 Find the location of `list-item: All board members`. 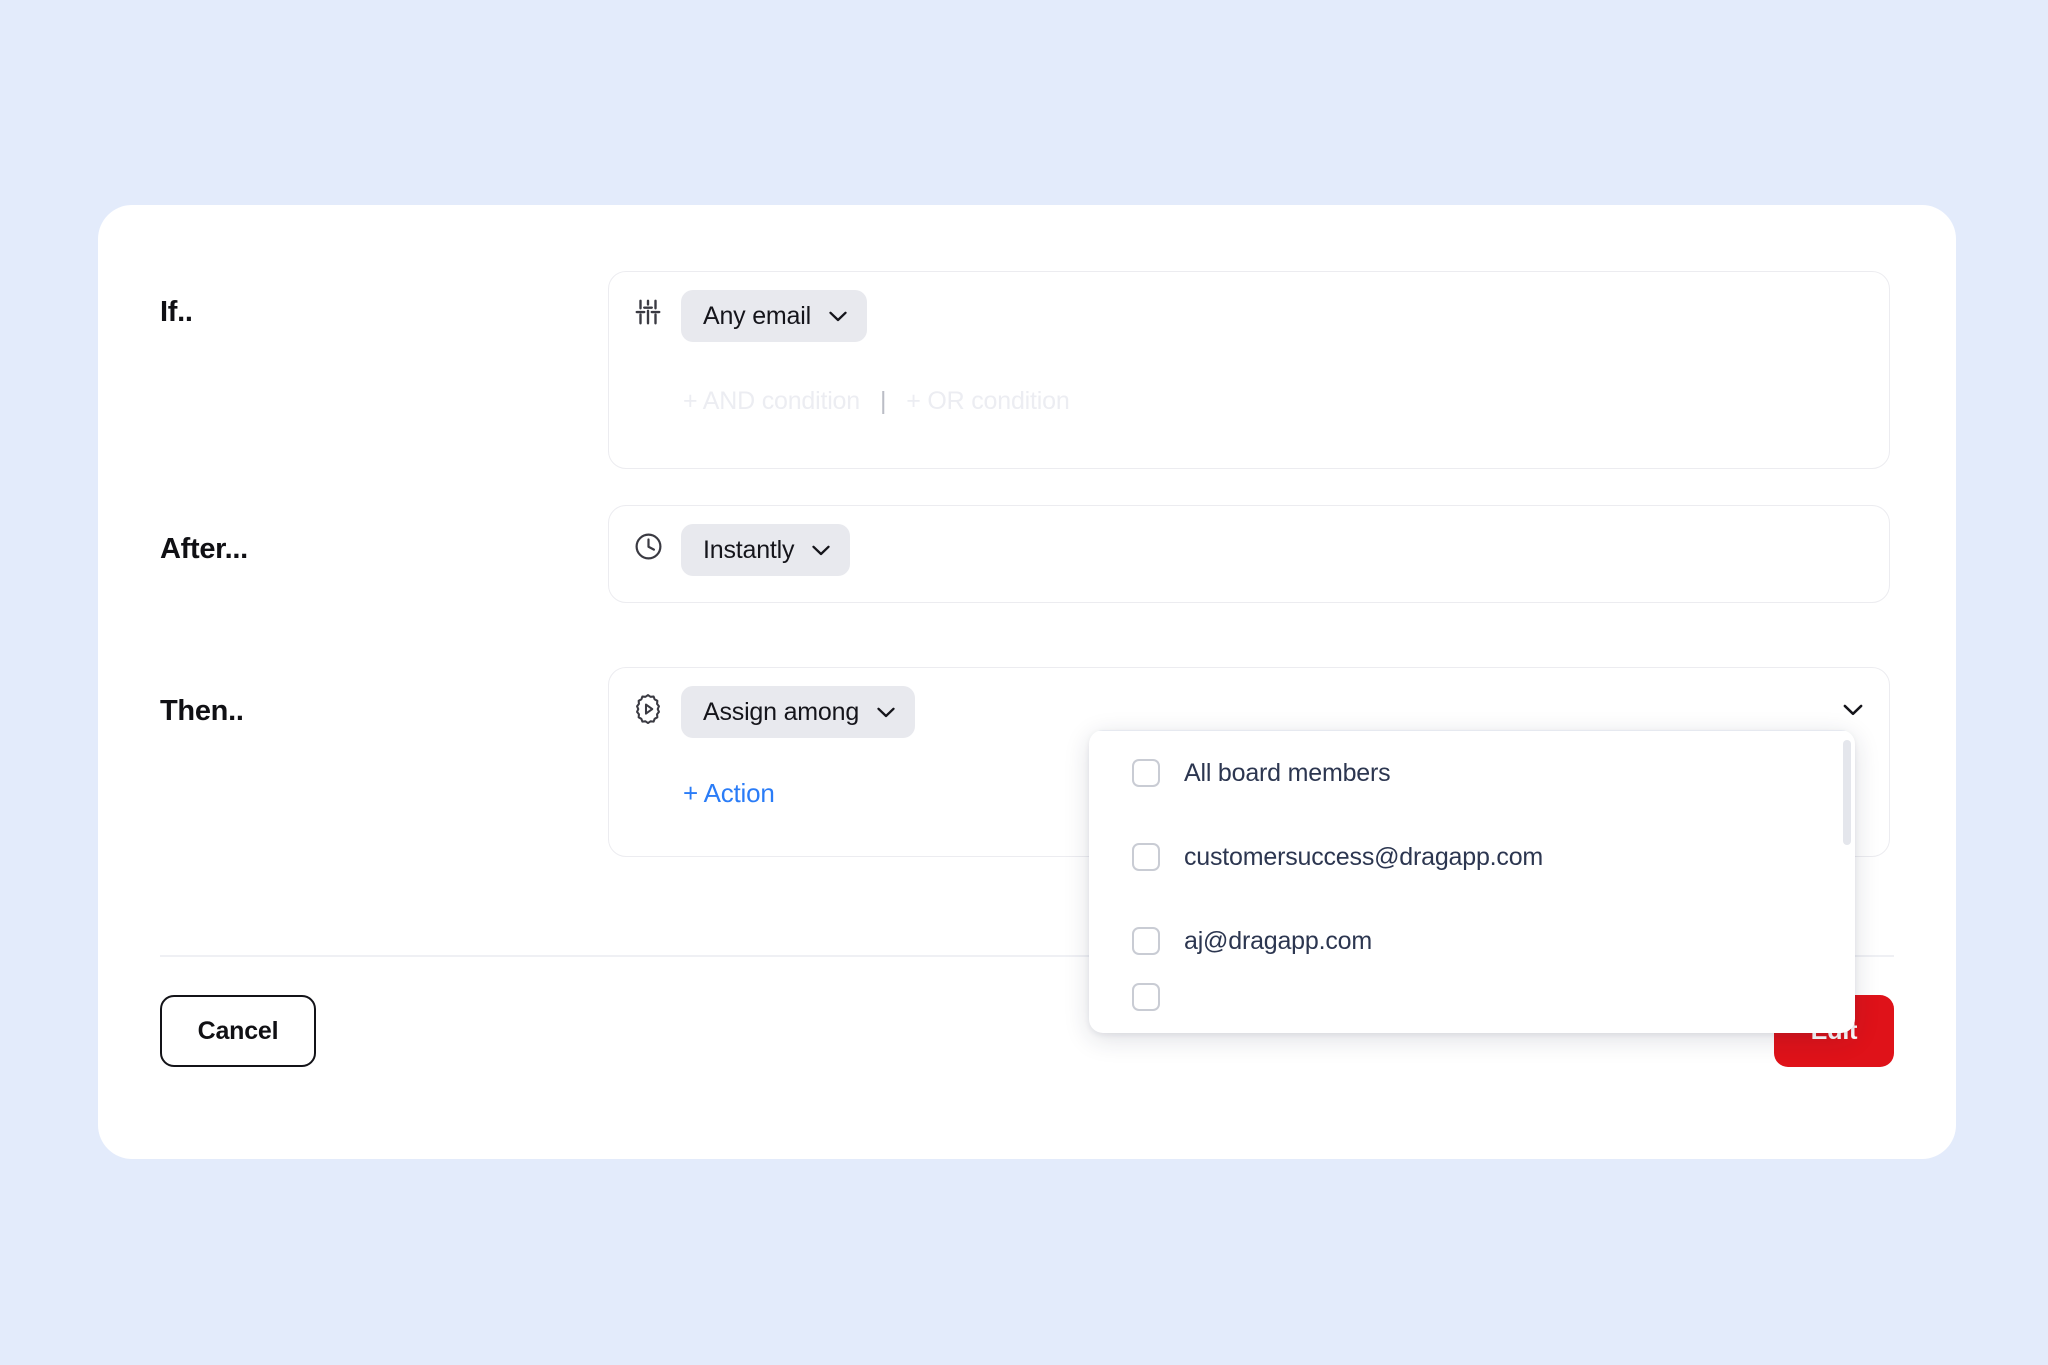

list-item: All board members is located at coordinates (1472, 773).